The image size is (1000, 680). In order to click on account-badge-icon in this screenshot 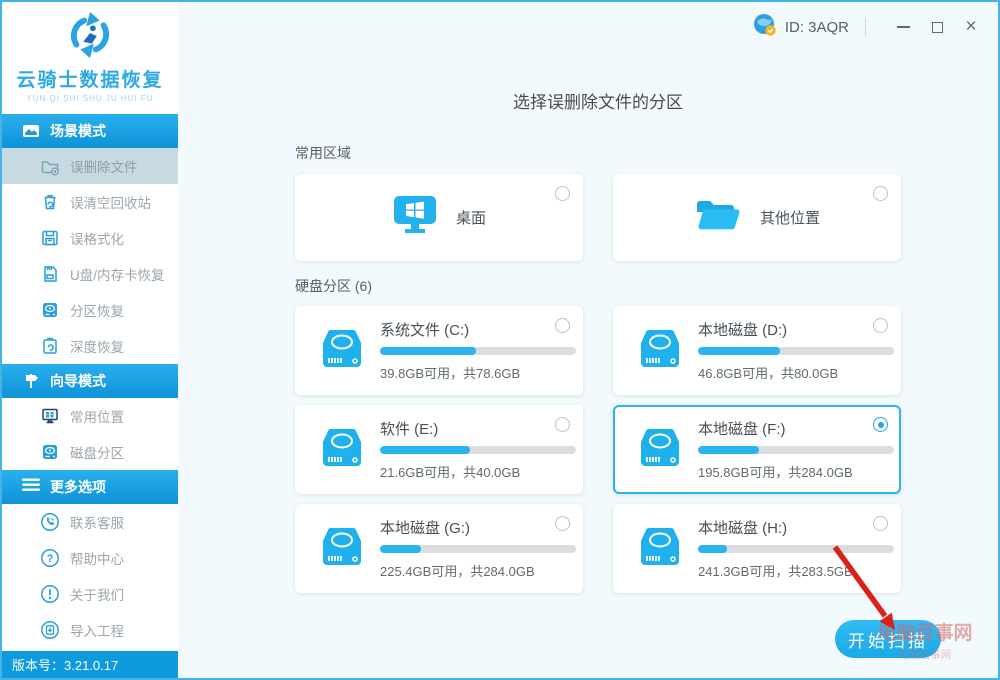, I will do `click(765, 27)`.